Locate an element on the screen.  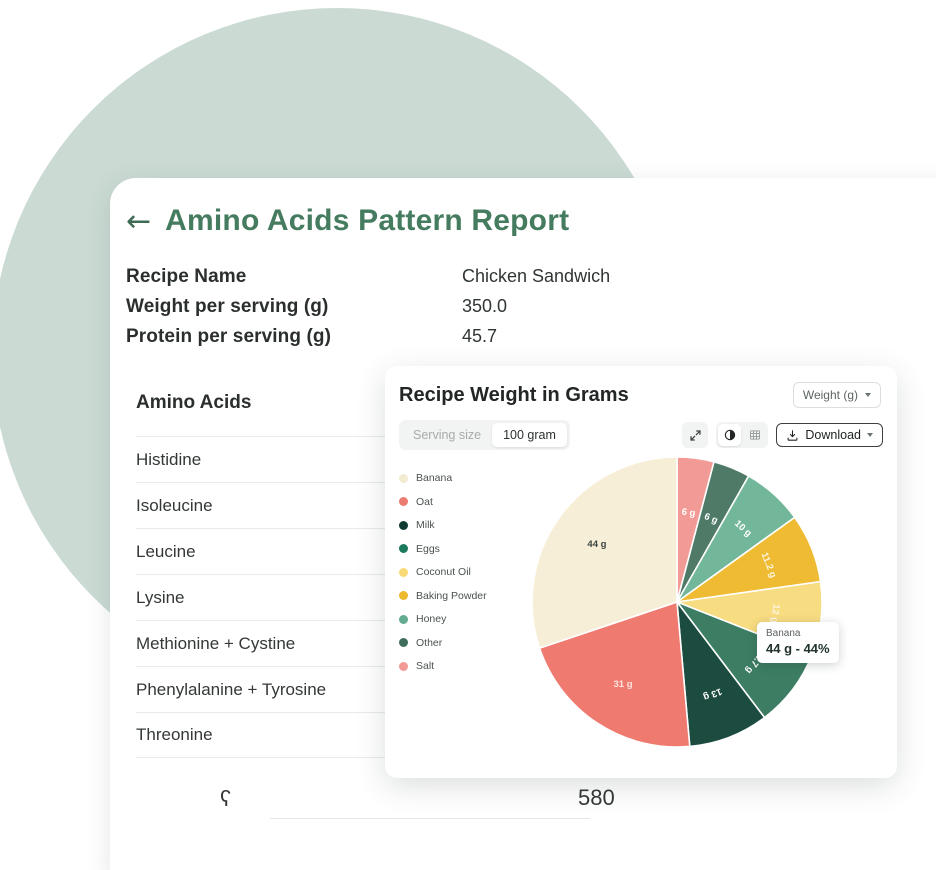
chart-tooltip: Banana 44 g - 44% is located at coordinates (798, 642).